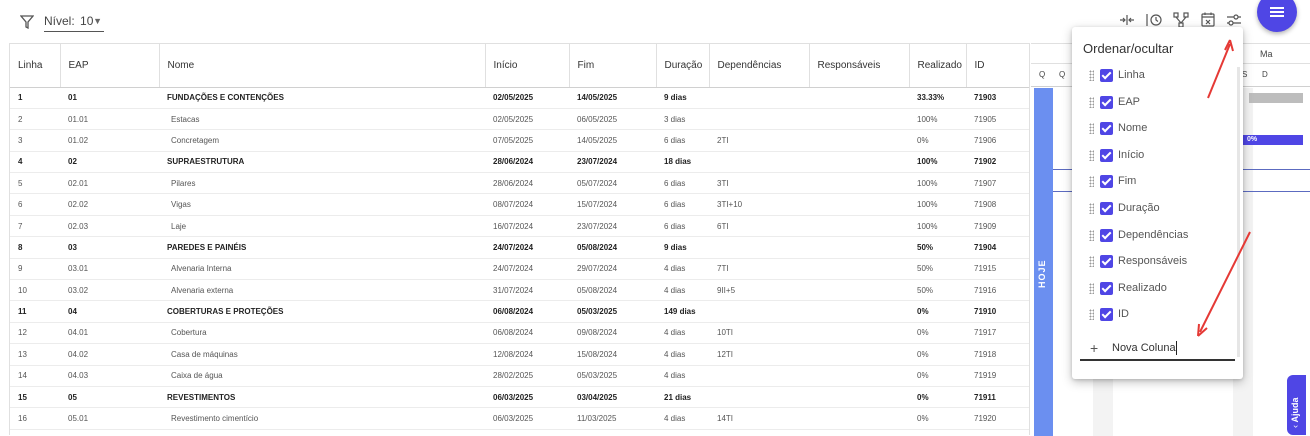  Describe the element at coordinates (938, 66) in the screenshot. I see `column-header: Realizado` at that location.